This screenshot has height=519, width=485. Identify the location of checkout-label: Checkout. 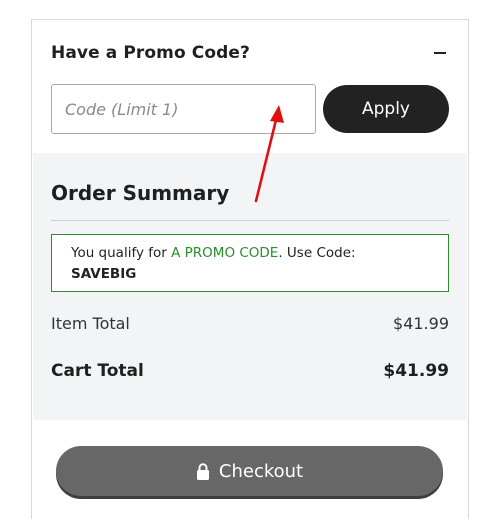
(261, 471).